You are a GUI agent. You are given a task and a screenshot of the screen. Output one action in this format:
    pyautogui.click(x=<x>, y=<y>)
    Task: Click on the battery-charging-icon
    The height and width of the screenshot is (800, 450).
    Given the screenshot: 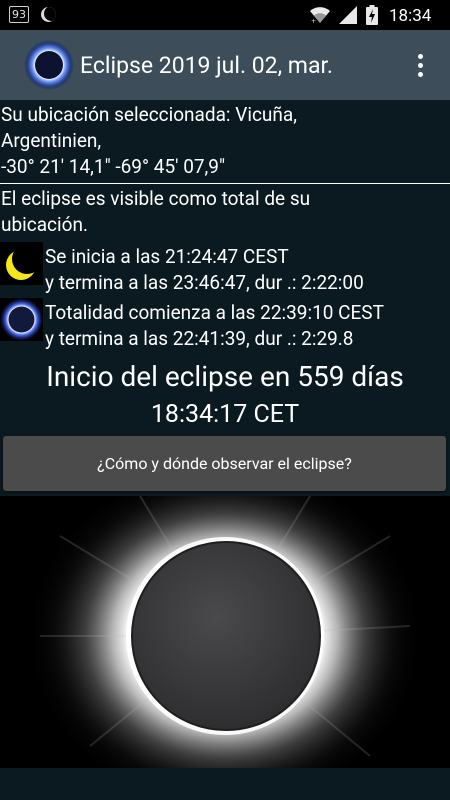 What is the action you would take?
    pyautogui.click(x=372, y=15)
    